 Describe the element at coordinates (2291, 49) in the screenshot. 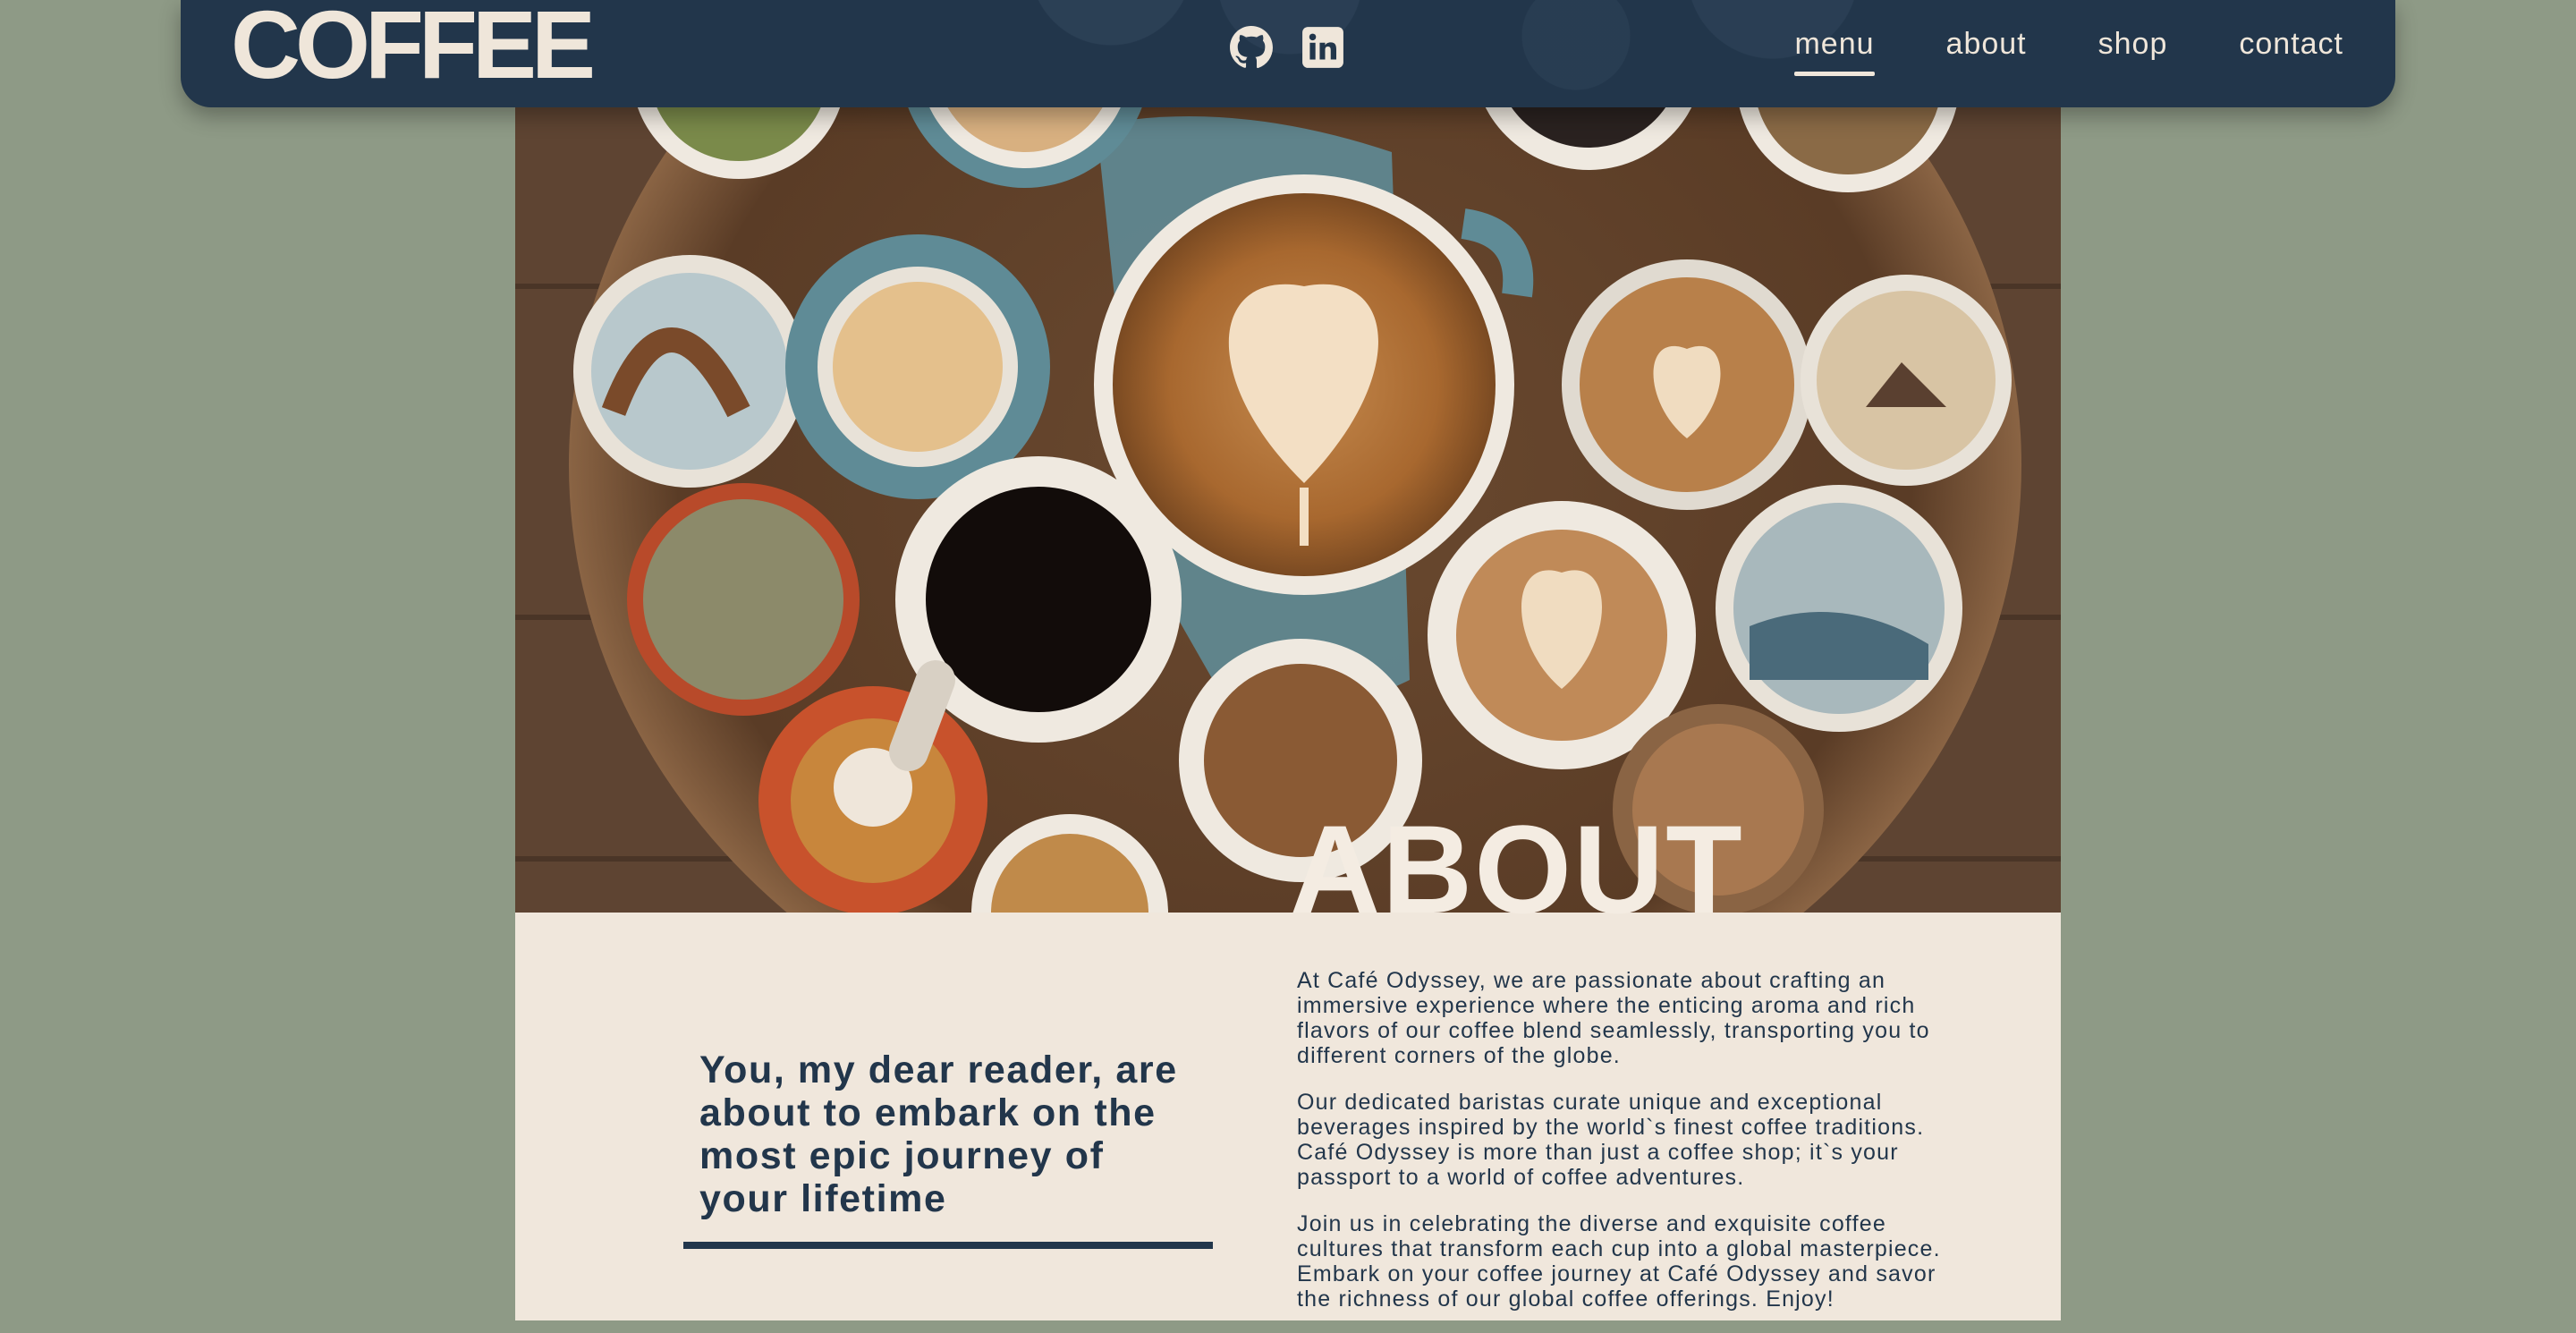

I see `nav-link-contact: contact` at that location.